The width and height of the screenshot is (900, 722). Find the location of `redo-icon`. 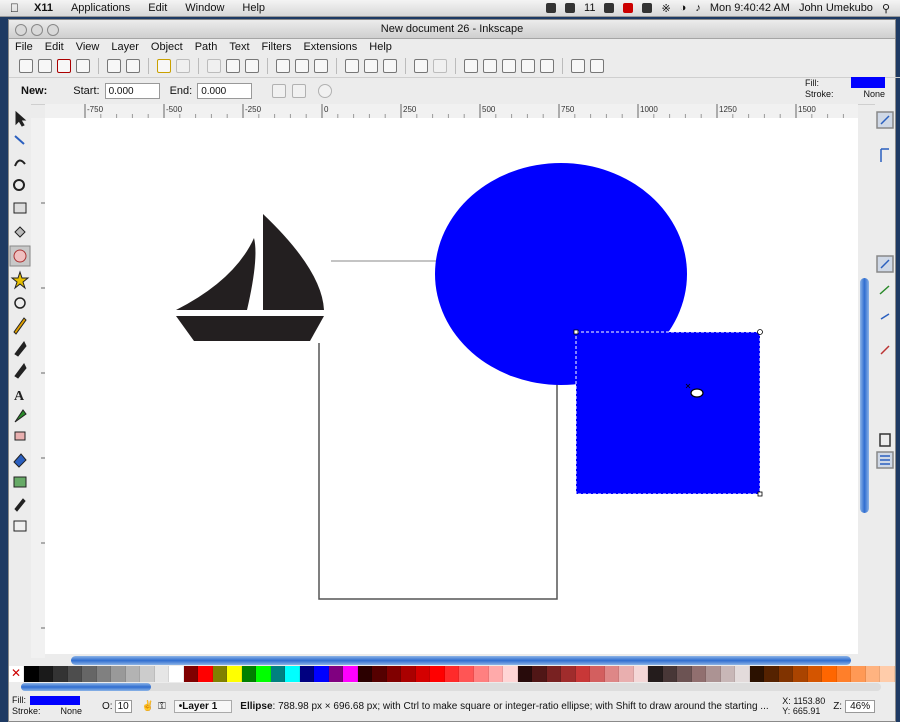

redo-icon is located at coordinates (183, 66).